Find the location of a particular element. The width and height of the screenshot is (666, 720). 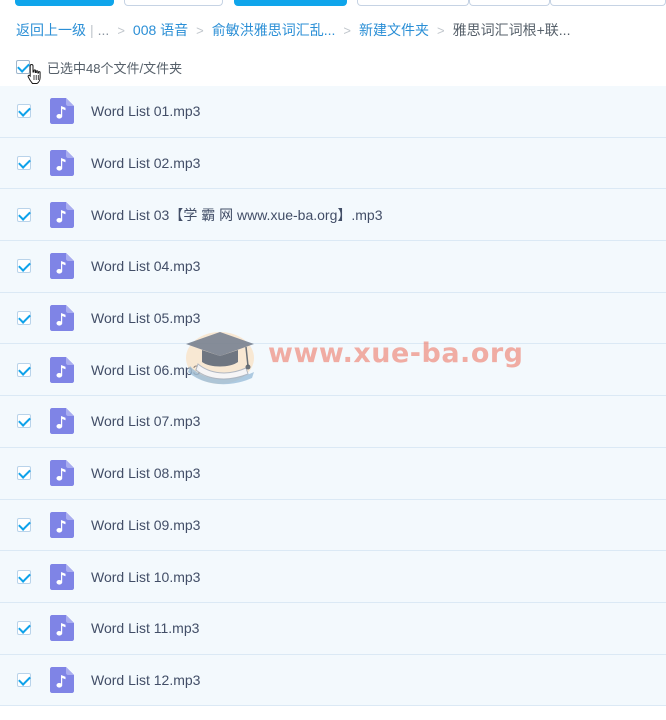

file-row: Word List 07.mp3 is located at coordinates (333, 422).